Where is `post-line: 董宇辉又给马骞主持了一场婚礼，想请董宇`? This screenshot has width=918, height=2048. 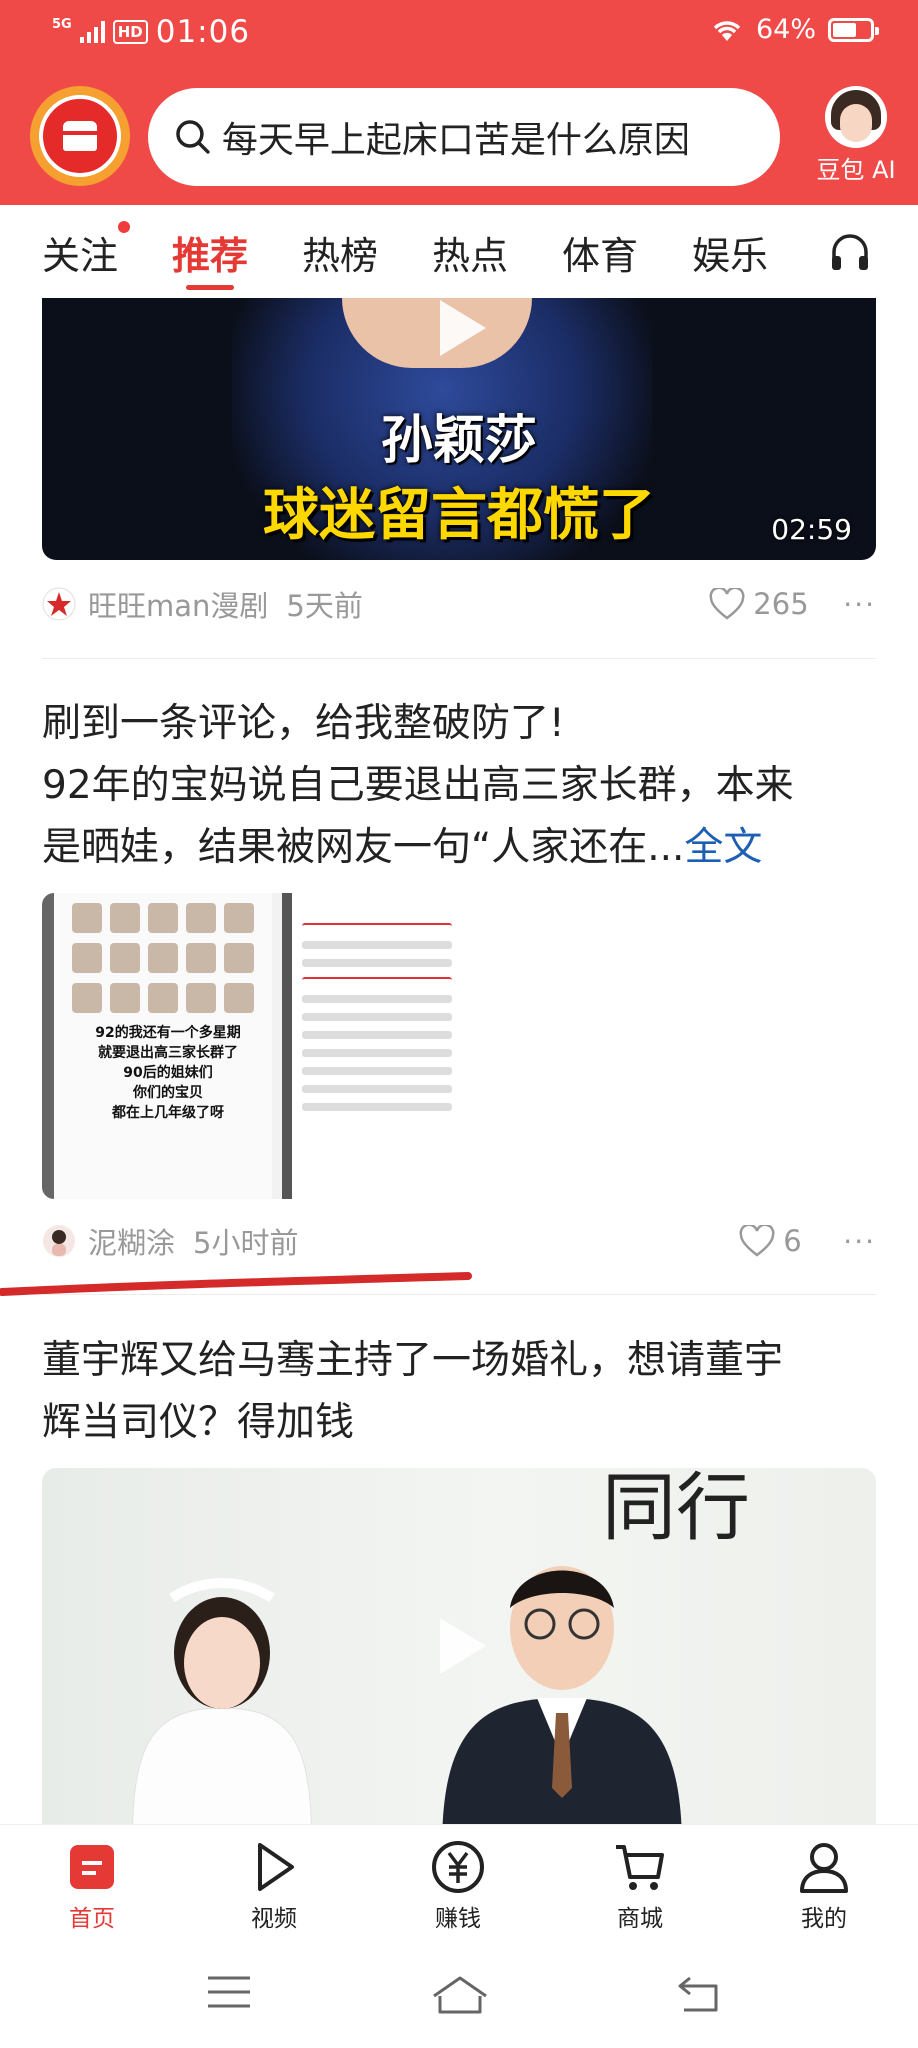
post-line: 董宇辉又给马骞主持了一场婚礼，想请董宇 is located at coordinates (413, 1360).